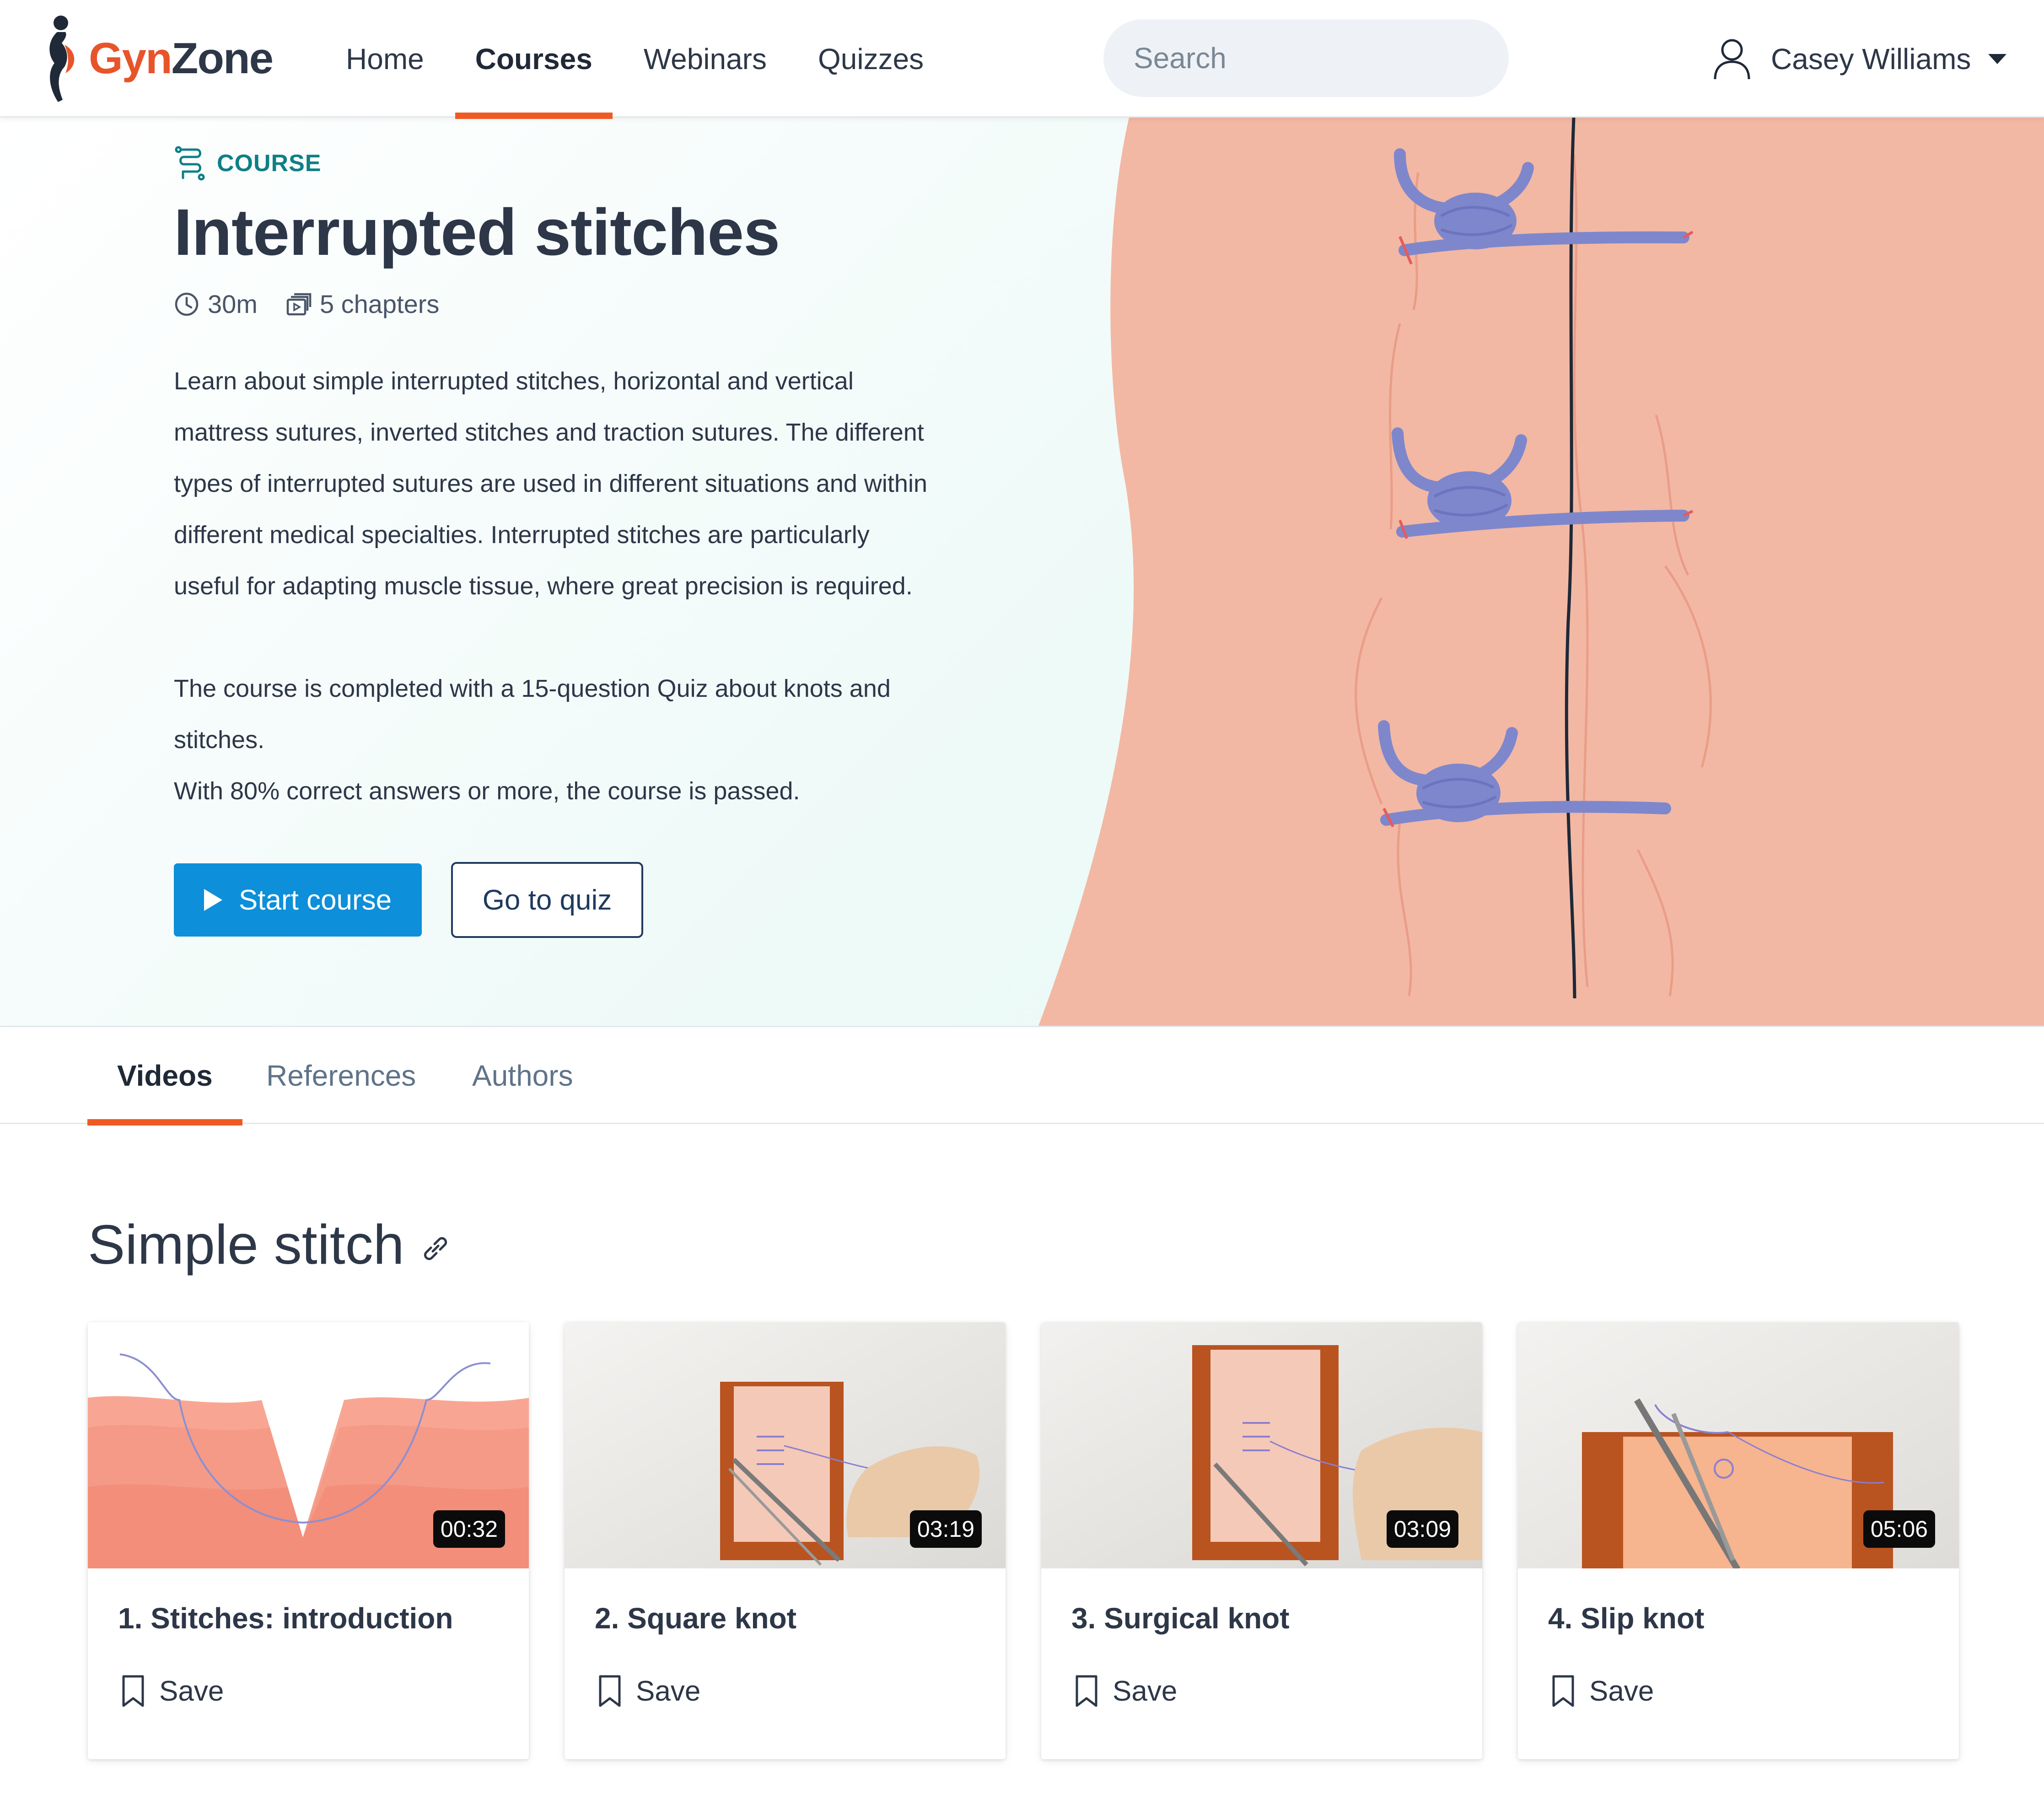  I want to click on video-card: 00:32 1. Stitches: introduction Save, so click(308, 1540).